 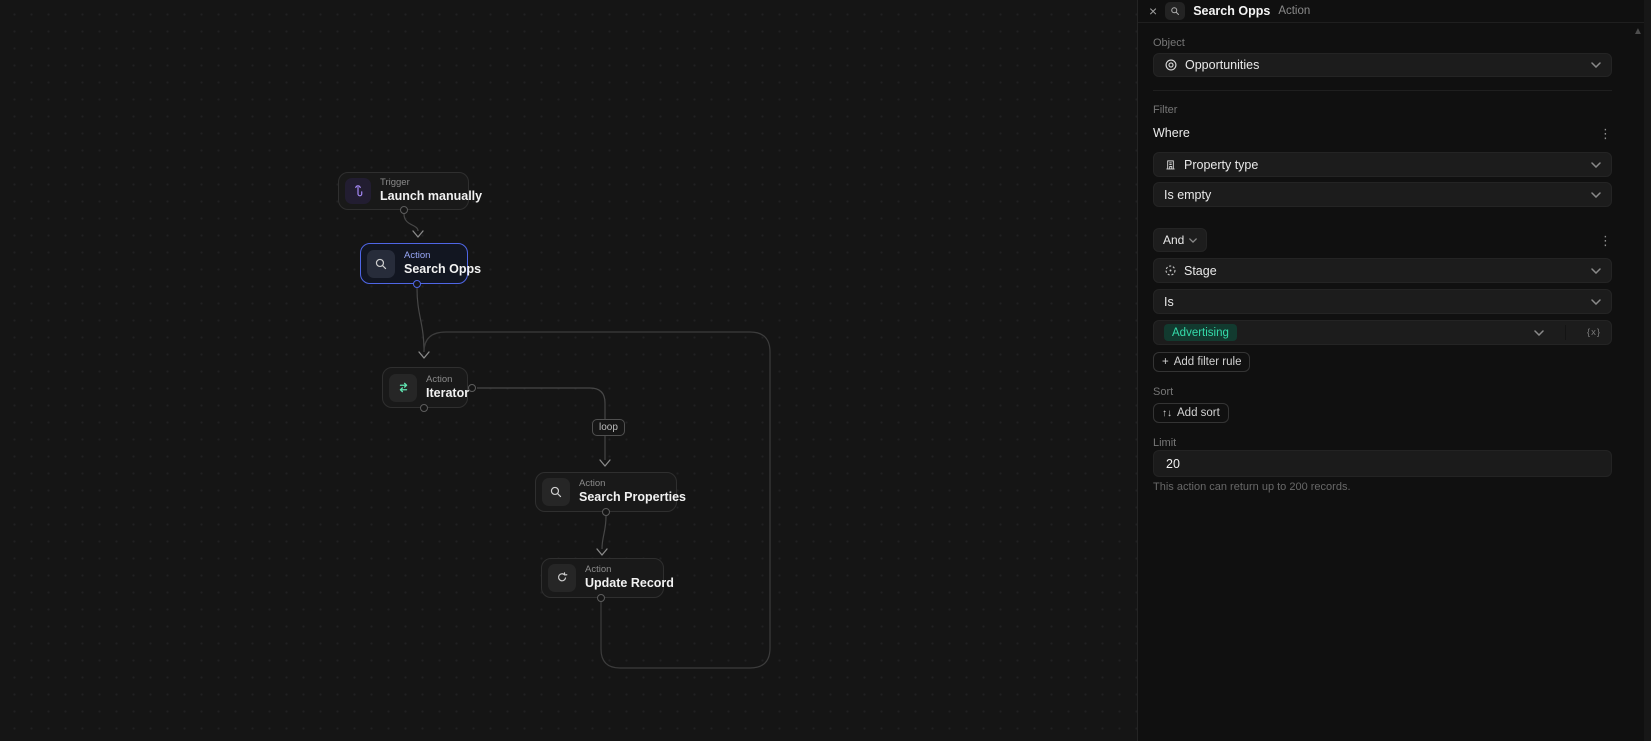 I want to click on object-select-value: Opportunities, so click(x=1222, y=65).